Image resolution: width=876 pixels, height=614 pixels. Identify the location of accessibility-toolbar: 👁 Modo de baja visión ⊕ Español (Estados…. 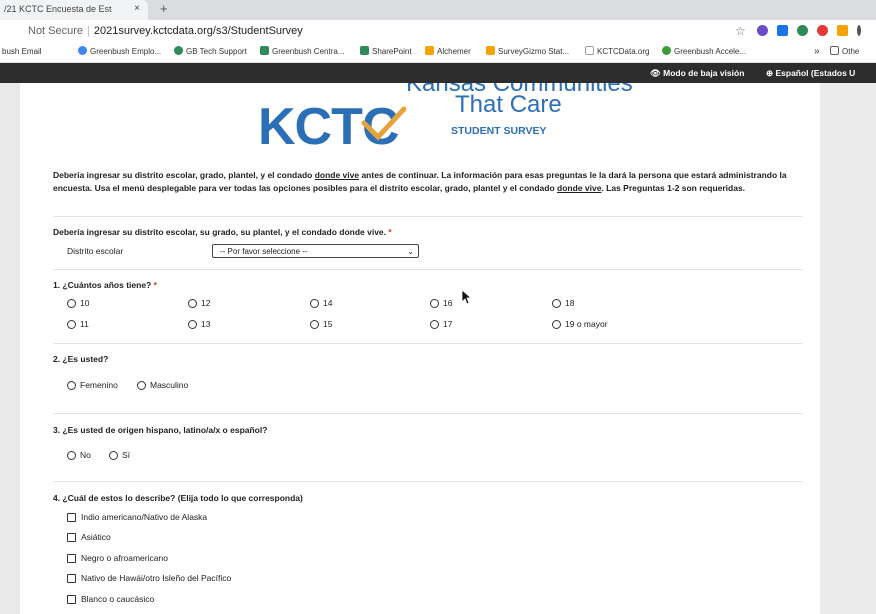
(438, 73).